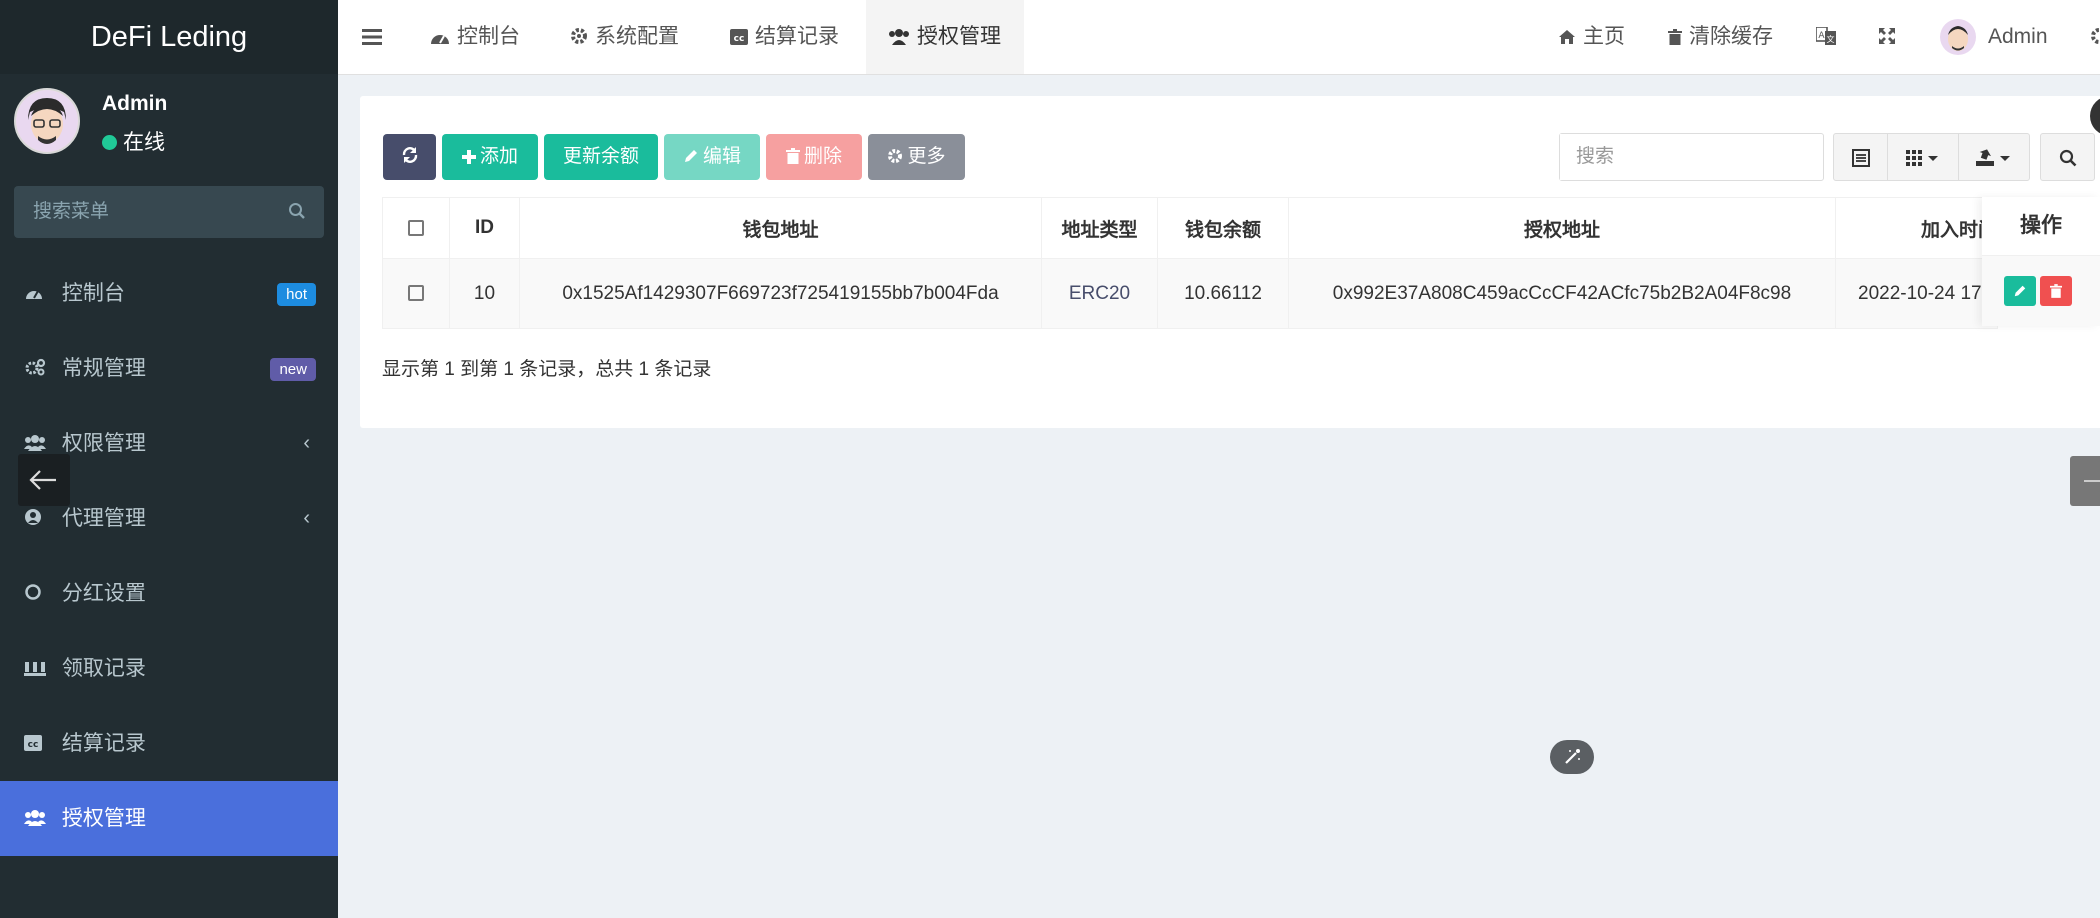  I want to click on delete-button: 删除, so click(814, 157).